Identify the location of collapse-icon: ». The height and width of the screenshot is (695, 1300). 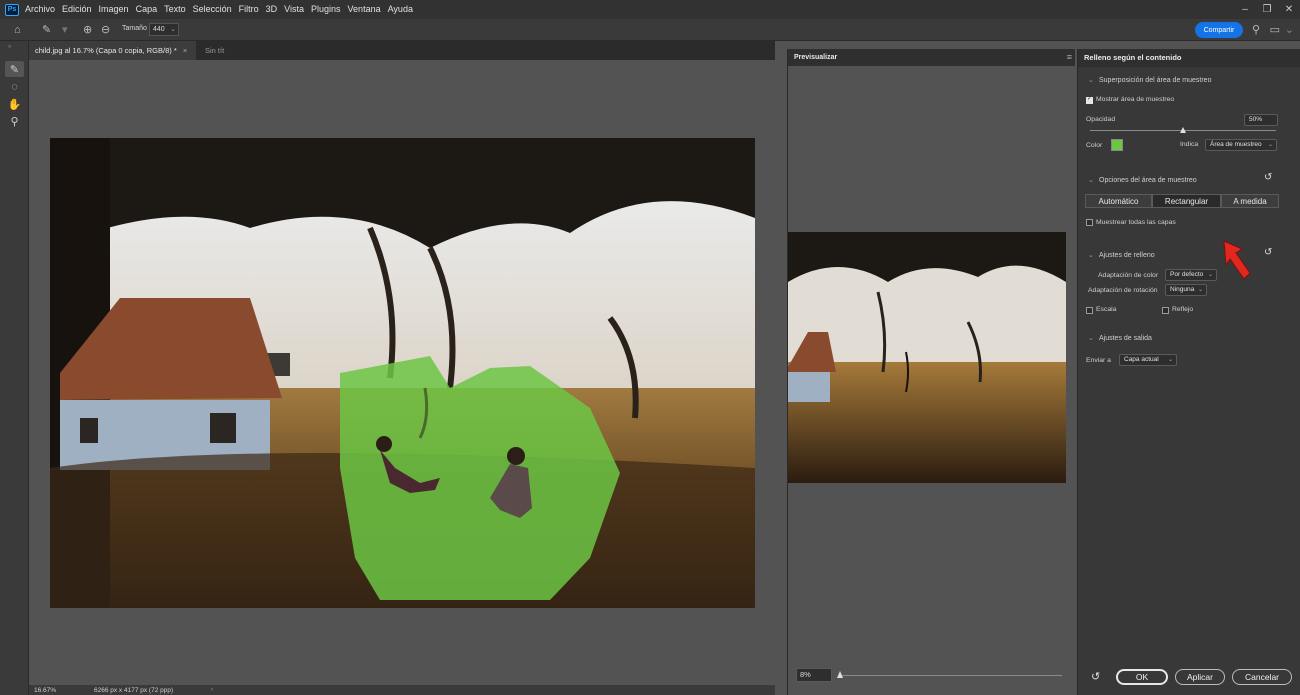
(9, 47).